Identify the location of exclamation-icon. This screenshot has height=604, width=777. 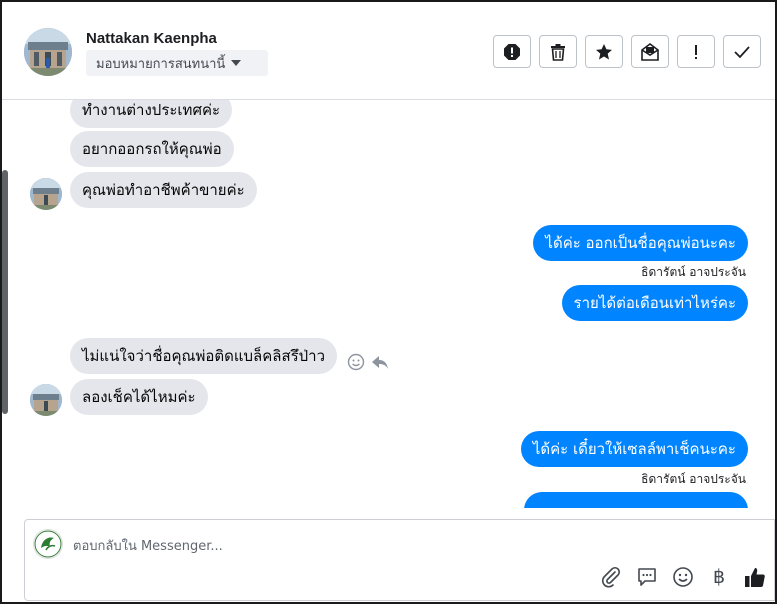
(696, 51).